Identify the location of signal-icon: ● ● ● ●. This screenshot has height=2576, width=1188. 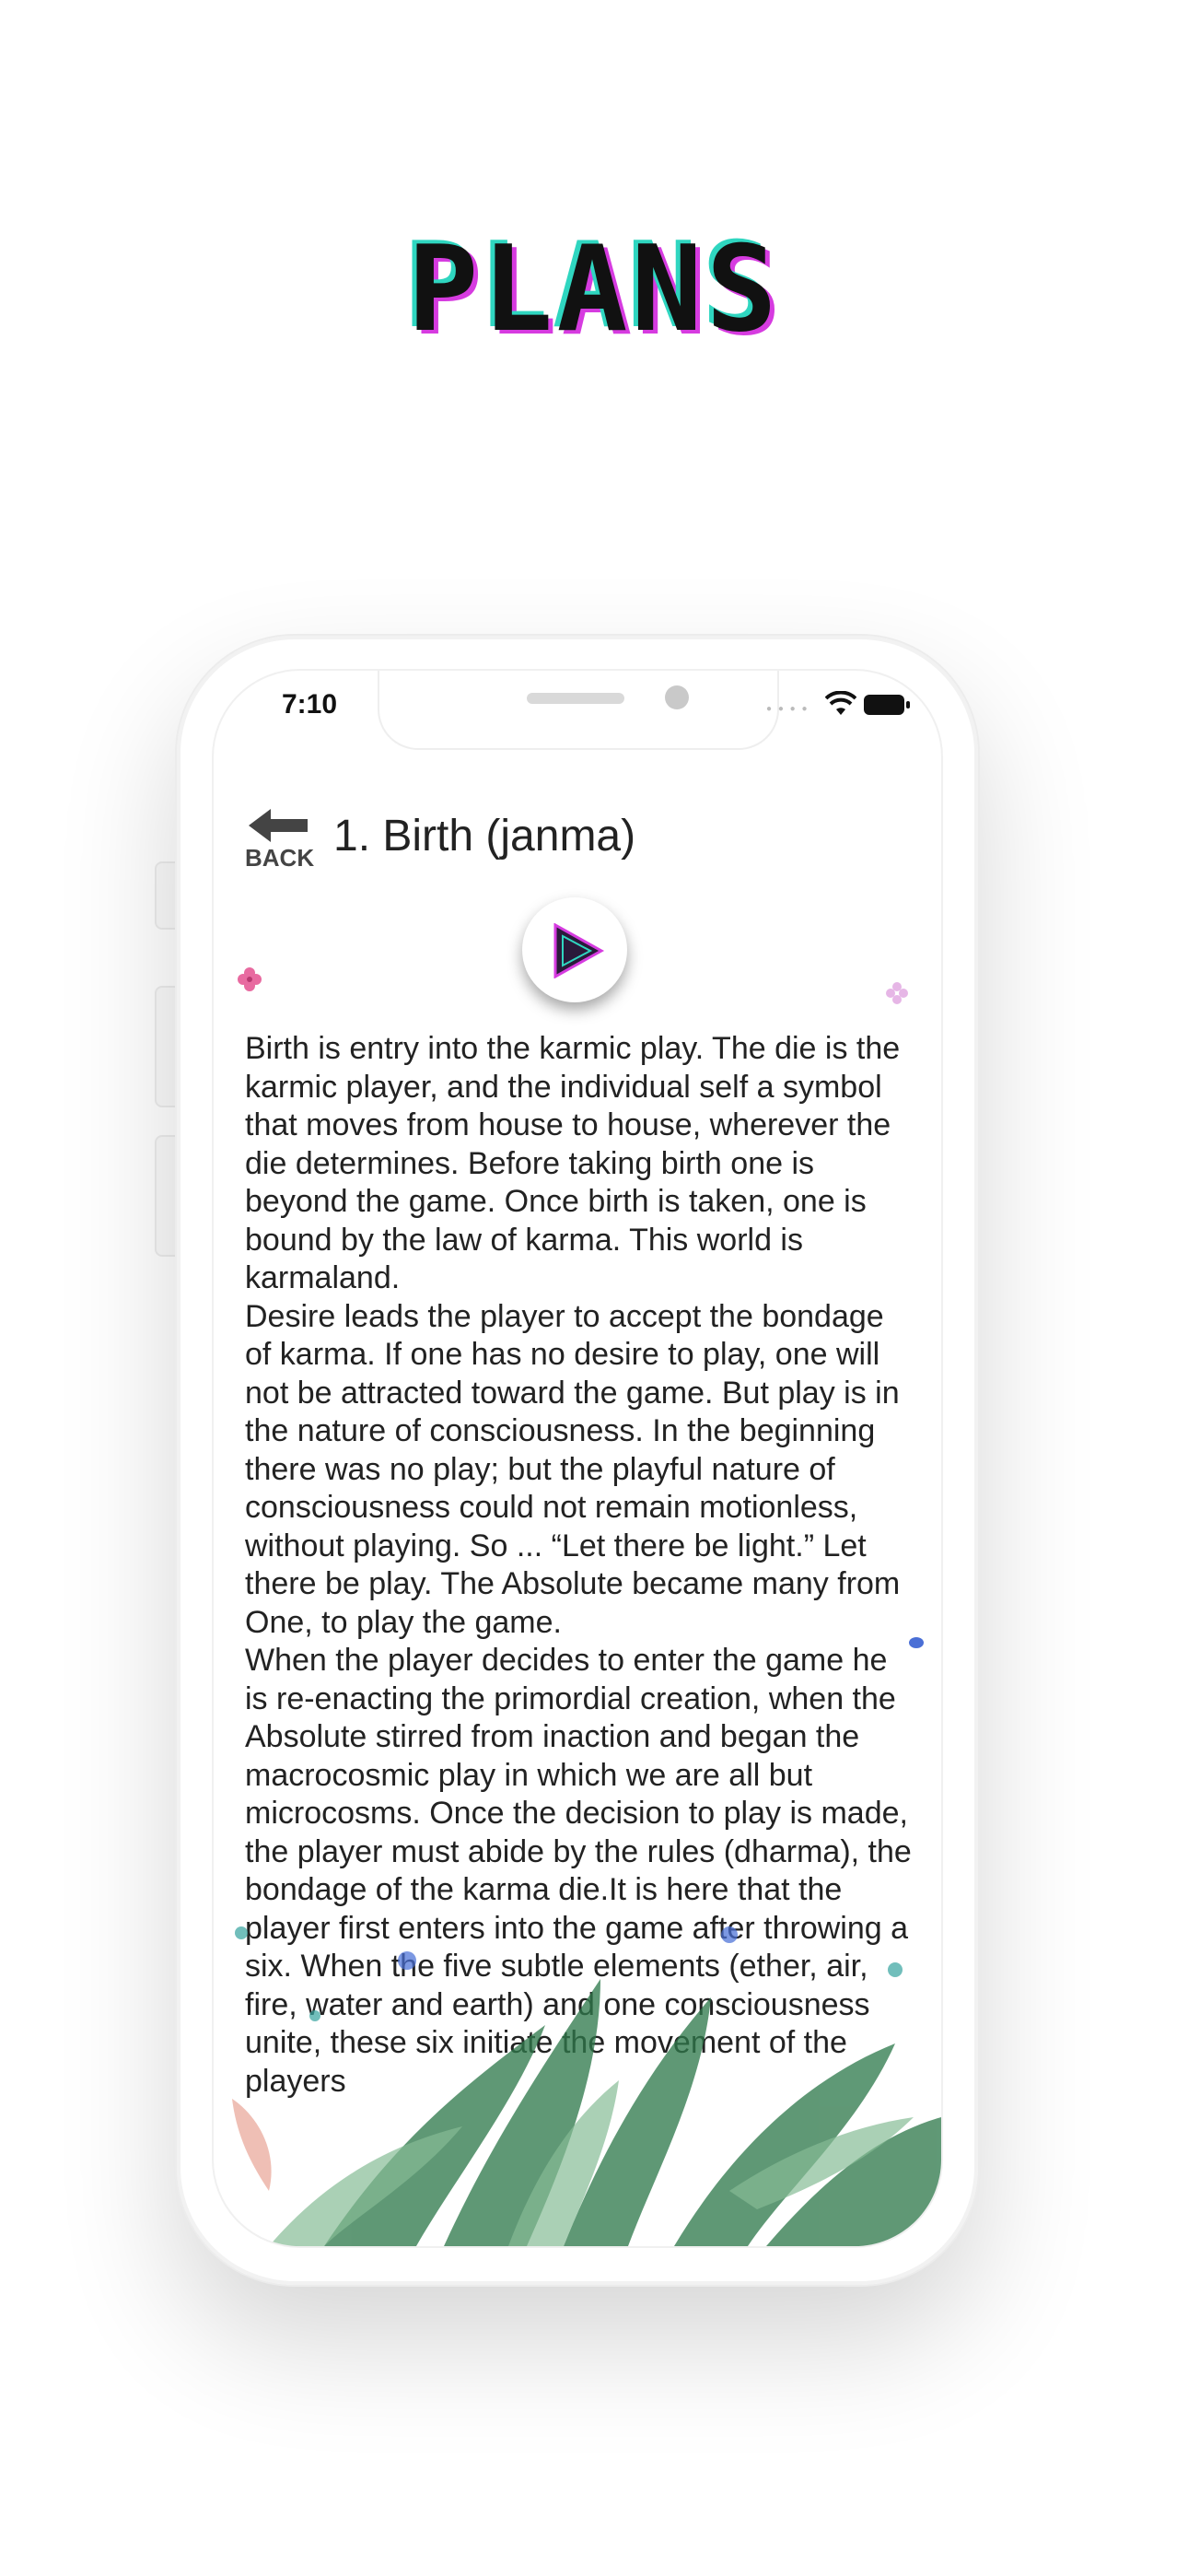
(787, 709).